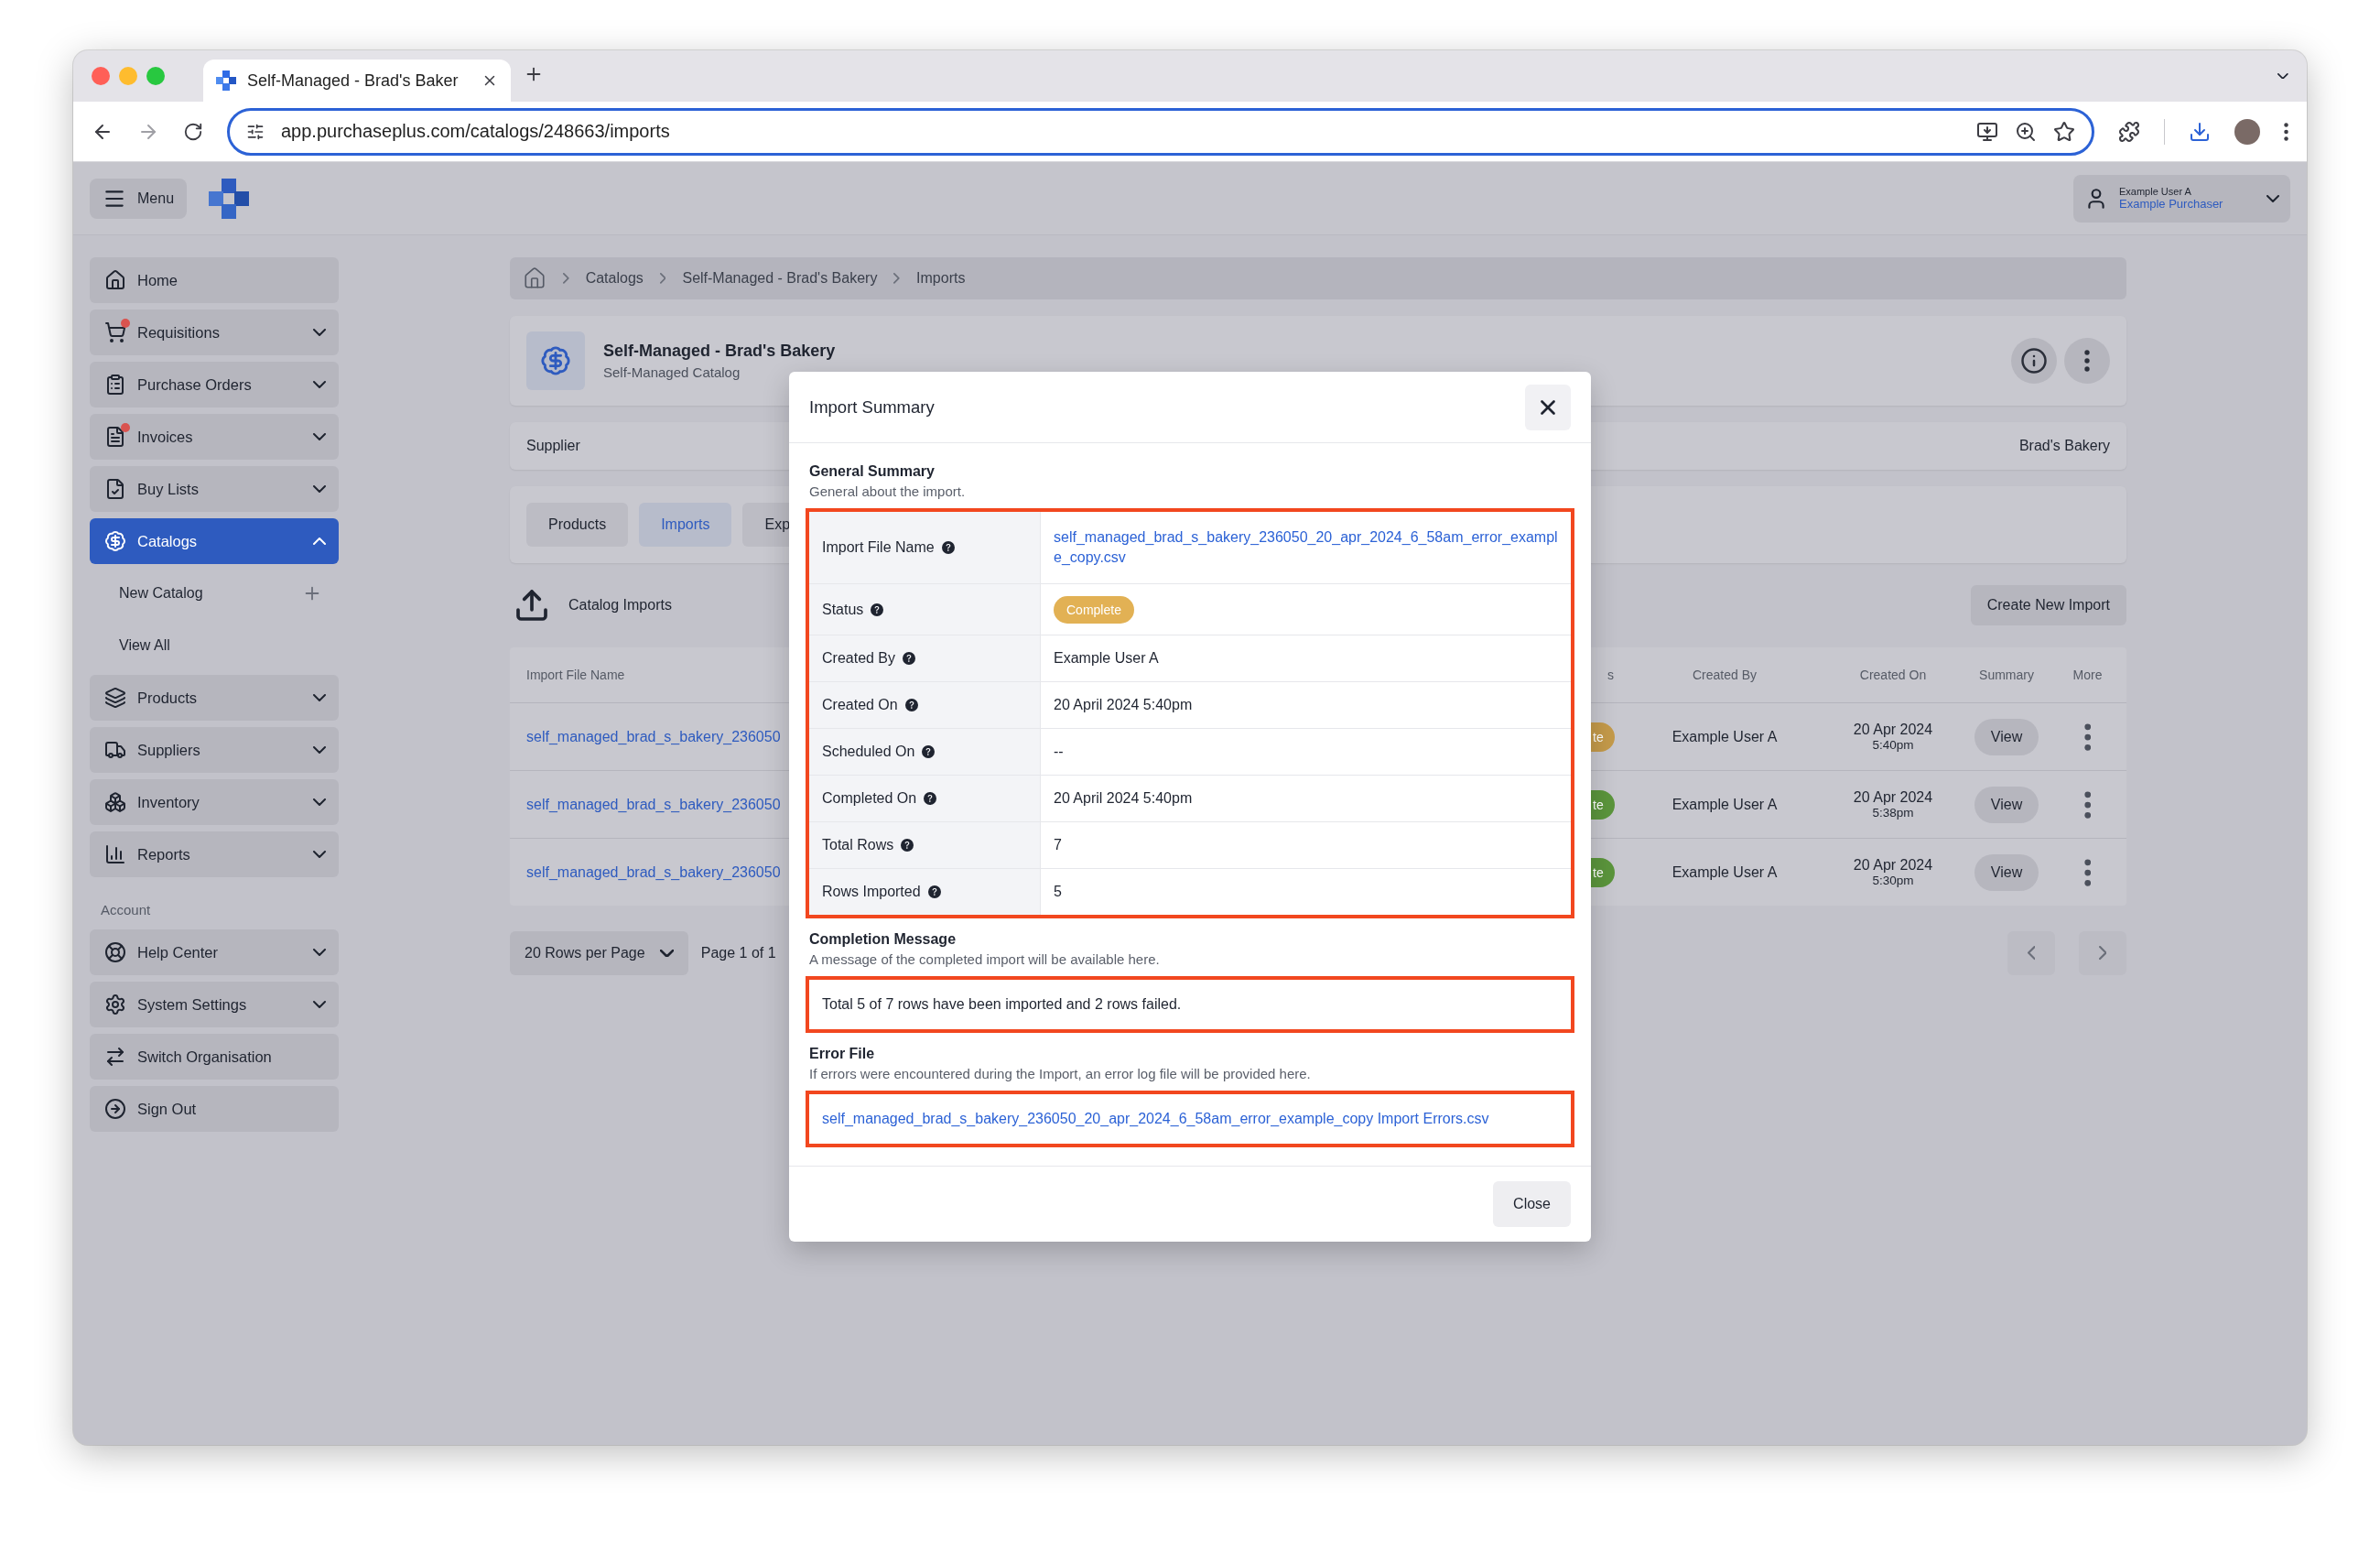 Image resolution: width=2380 pixels, height=1542 pixels. I want to click on cart-icon, so click(115, 332).